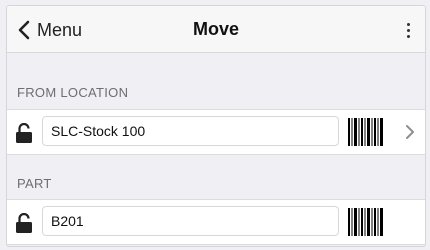  Describe the element at coordinates (190, 131) in the screenshot. I see `from-location-field: SLC-Stock 100` at that location.